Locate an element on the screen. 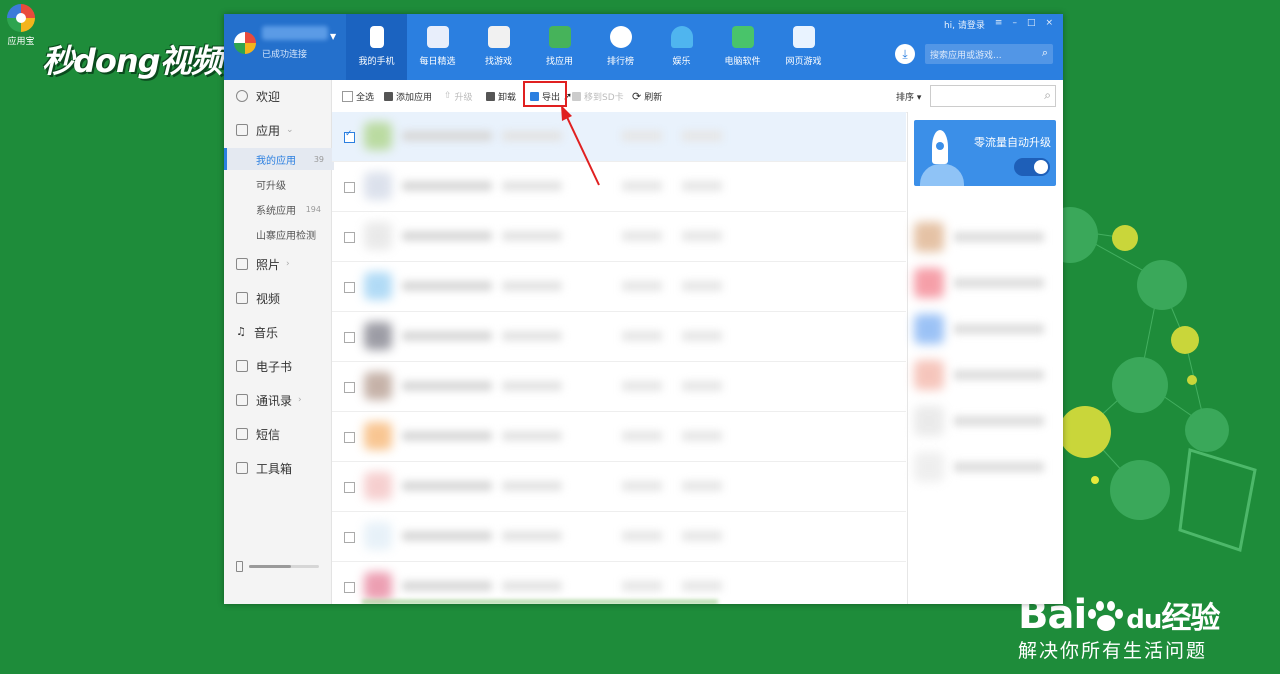 The width and height of the screenshot is (1280, 674). select-all-checkbox: 全选 is located at coordinates (358, 96).